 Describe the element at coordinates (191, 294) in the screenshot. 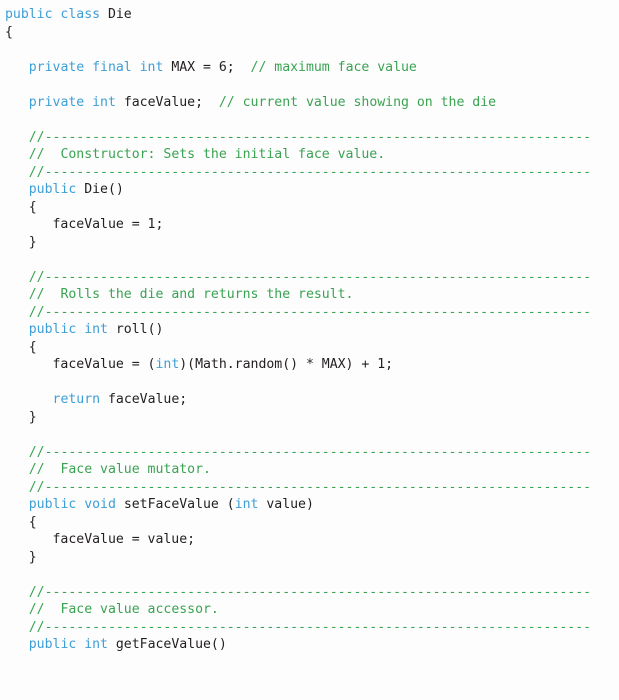

I see `code-token-comment: // Rolls the die and returns the result.` at that location.